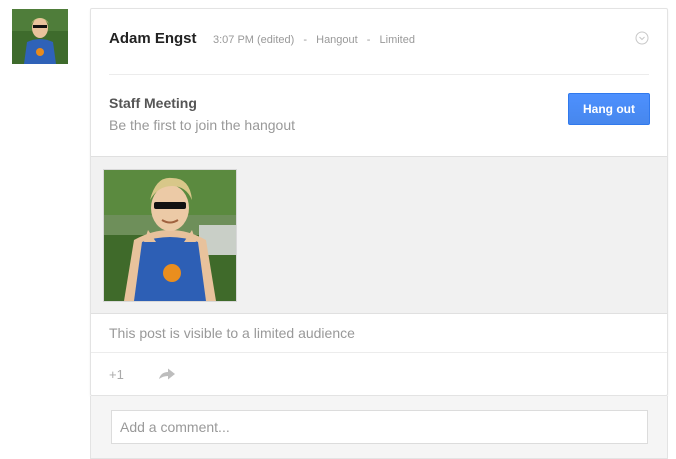 This screenshot has width=676, height=459. I want to click on author-name: Adam Engst, so click(153, 38).